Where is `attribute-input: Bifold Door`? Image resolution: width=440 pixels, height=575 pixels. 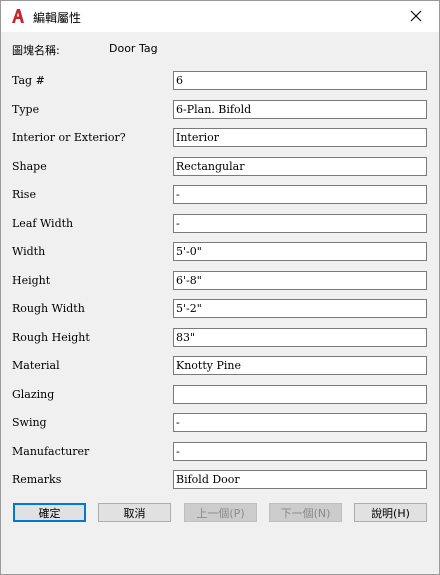 attribute-input: Bifold Door is located at coordinates (300, 479).